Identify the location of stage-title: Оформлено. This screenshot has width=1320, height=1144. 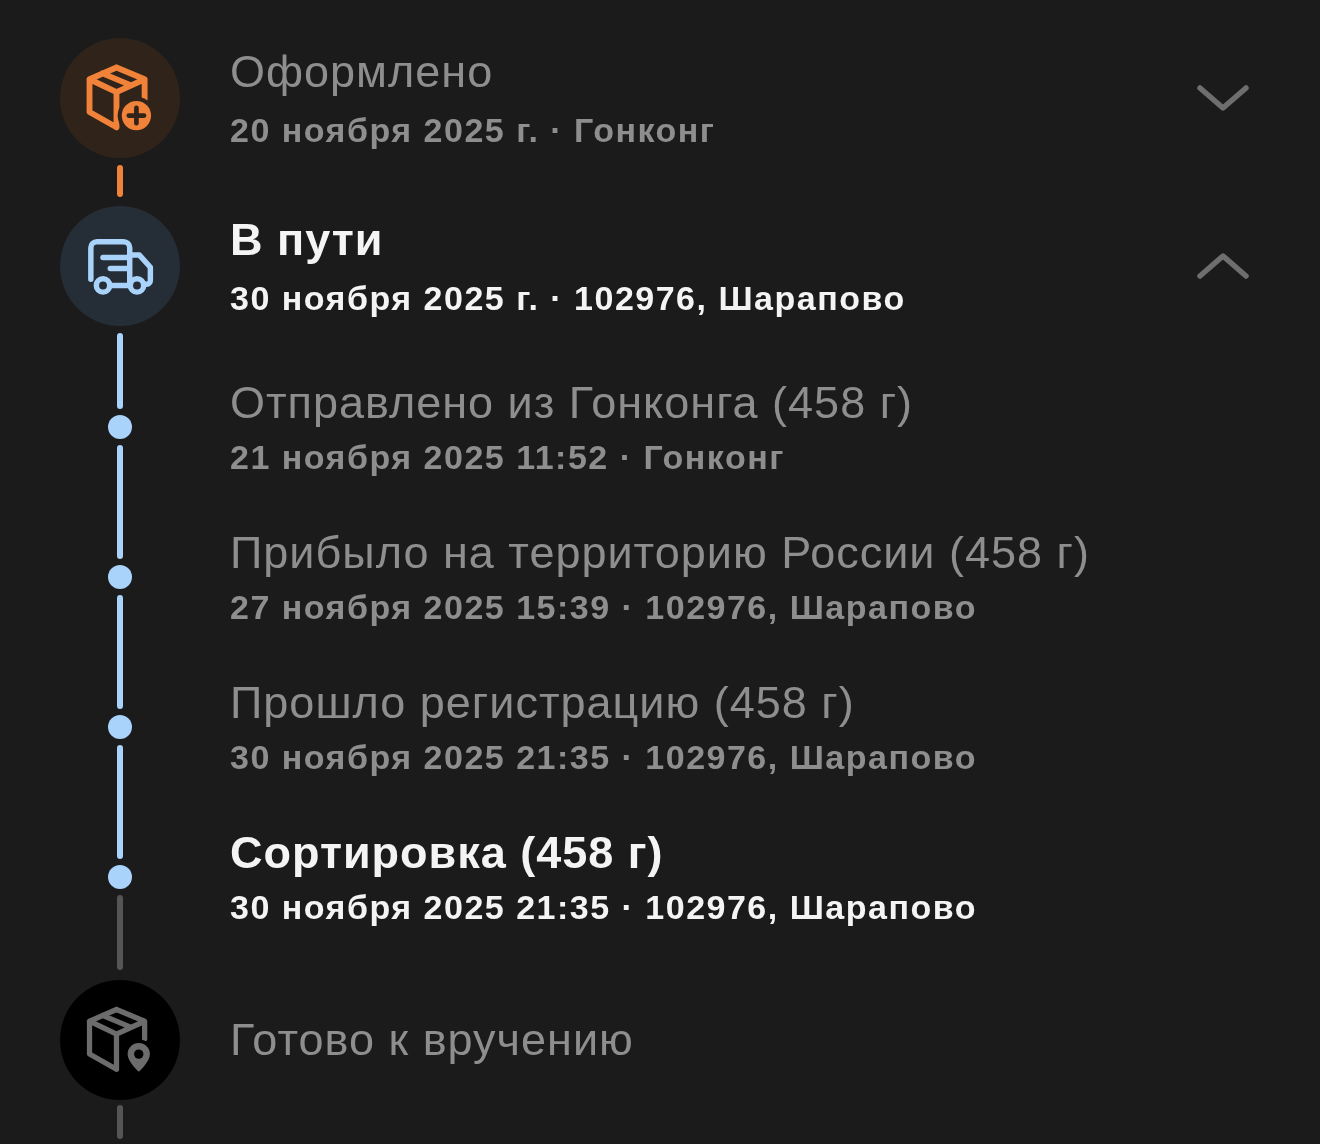
(362, 72).